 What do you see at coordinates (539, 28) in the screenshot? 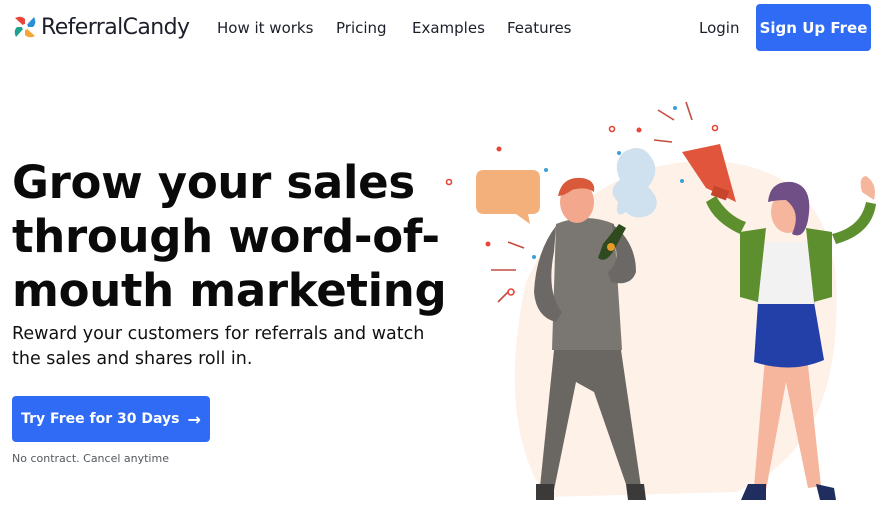
I see `nav-features: Features` at bounding box center [539, 28].